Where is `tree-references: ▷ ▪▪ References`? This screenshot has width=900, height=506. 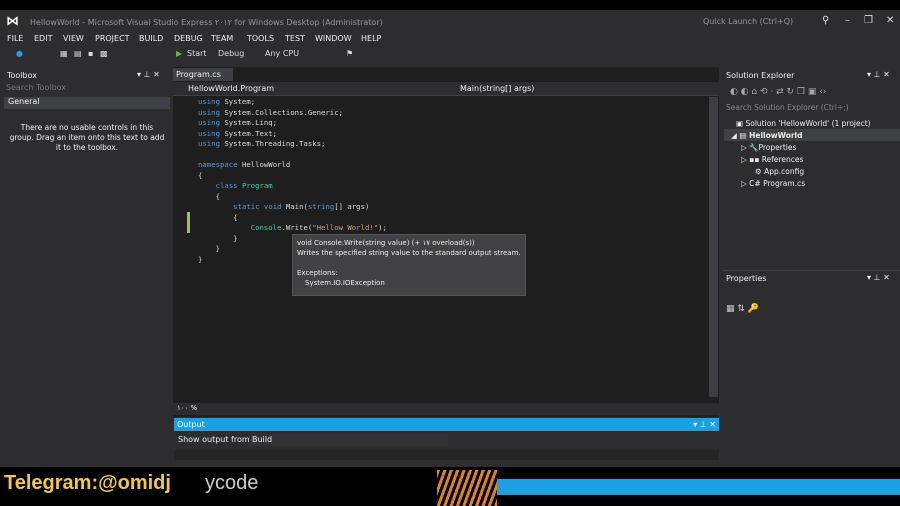
tree-references: ▷ ▪▪ References is located at coordinates (772, 159).